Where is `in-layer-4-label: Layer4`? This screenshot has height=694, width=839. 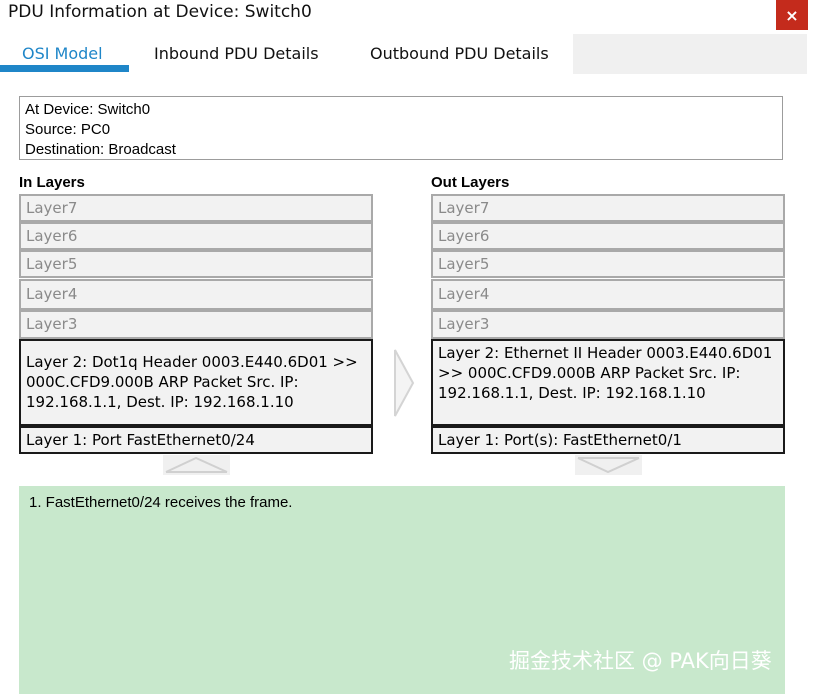 in-layer-4-label: Layer4 is located at coordinates (52, 294).